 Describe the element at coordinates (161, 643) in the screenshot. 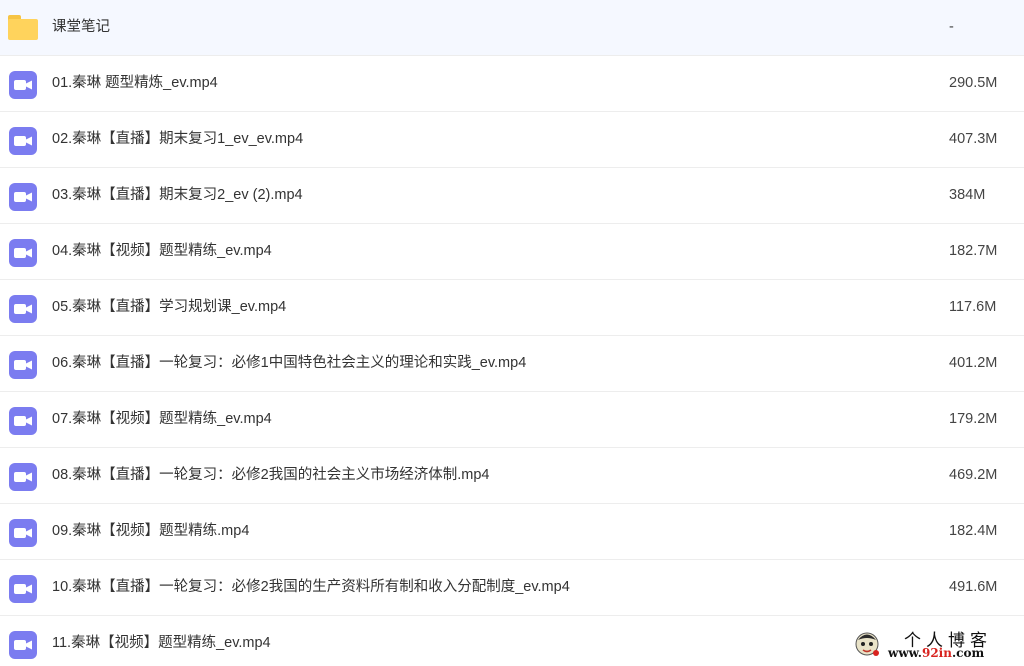

I see `file-name: 11.秦琳【视频】题型精练_ev.mp4` at that location.